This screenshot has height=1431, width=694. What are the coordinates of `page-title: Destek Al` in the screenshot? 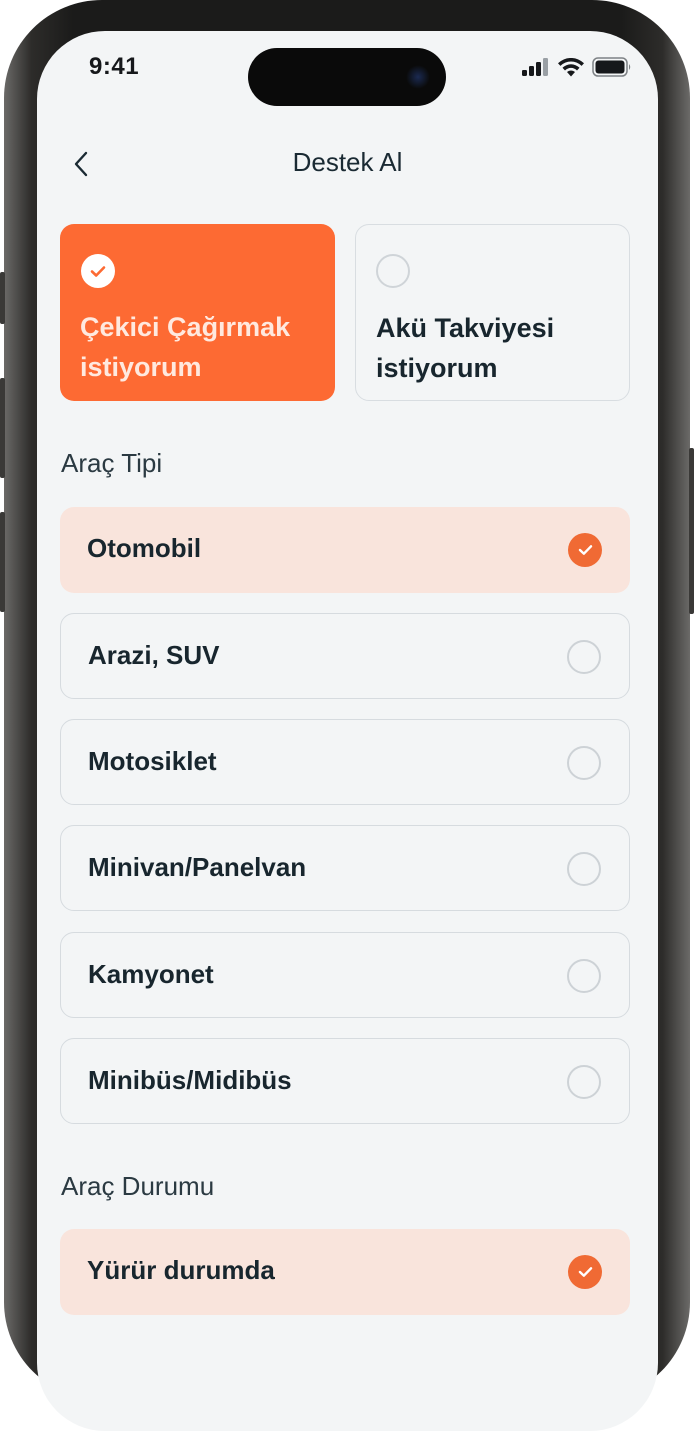 It's located at (347, 162).